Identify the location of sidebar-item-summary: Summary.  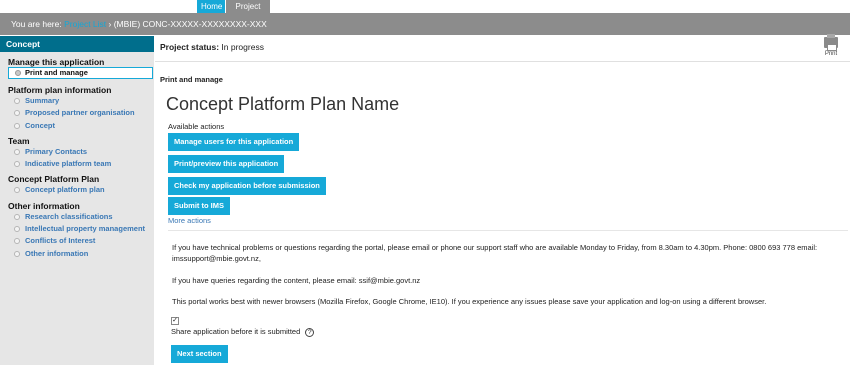
(77, 101).